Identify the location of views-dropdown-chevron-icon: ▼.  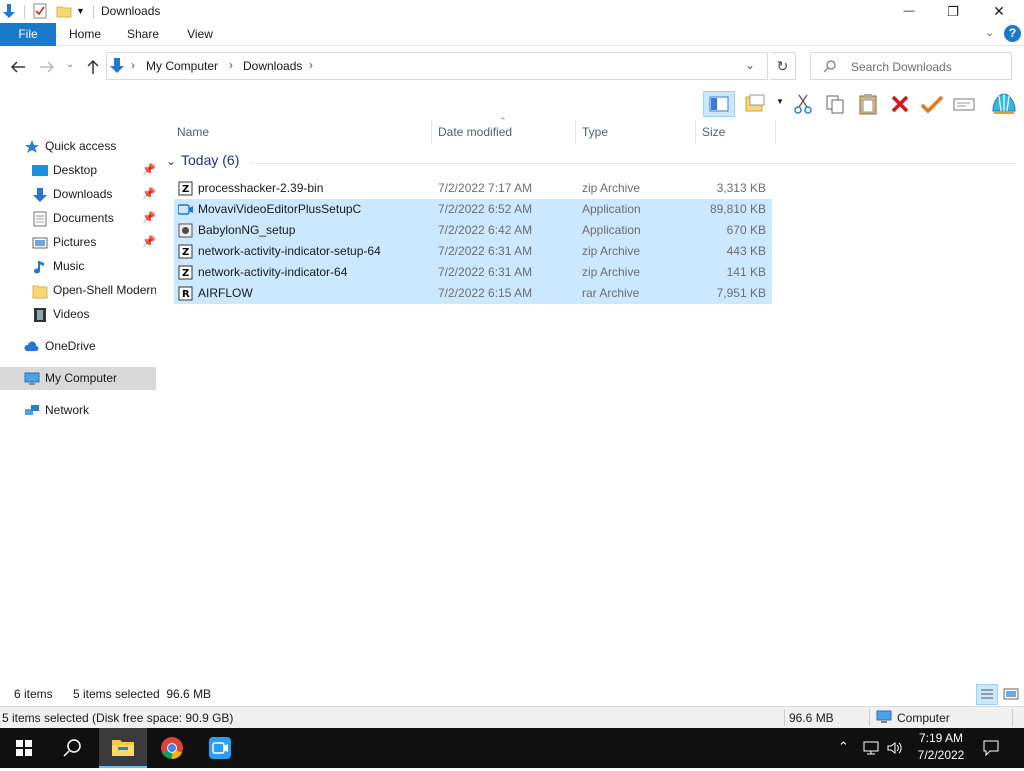
(780, 101).